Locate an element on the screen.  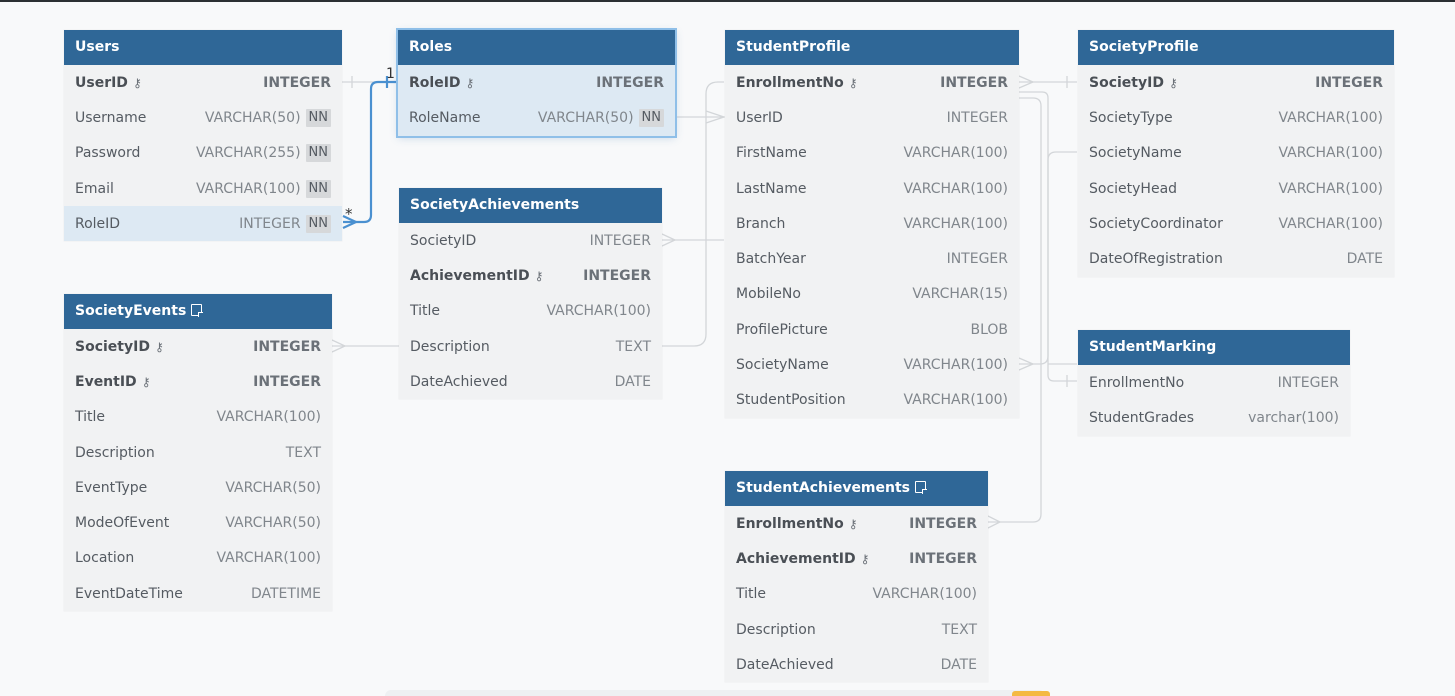
field-name-text: SocietyName is located at coordinates (782, 365).